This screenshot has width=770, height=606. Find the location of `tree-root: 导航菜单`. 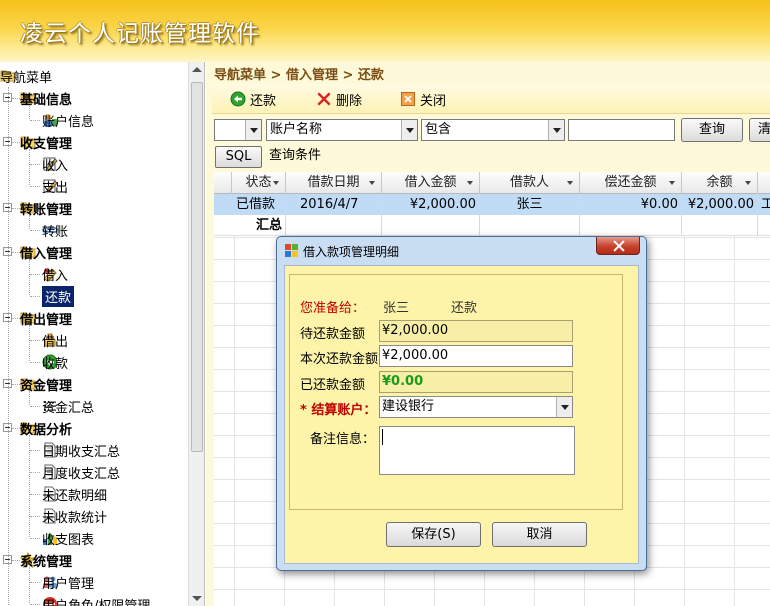

tree-root: 导航菜单 is located at coordinates (26, 76).